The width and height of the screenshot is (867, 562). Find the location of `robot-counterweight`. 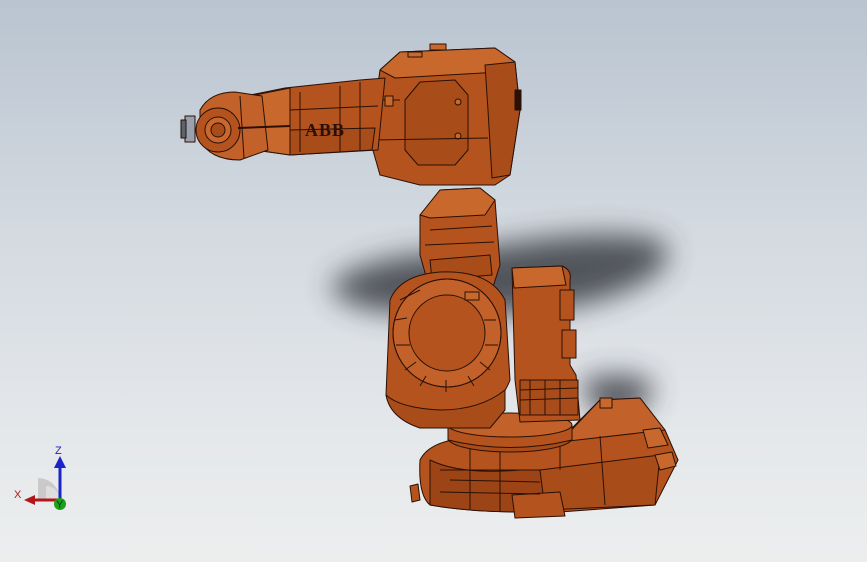

robot-counterweight is located at coordinates (546, 344).